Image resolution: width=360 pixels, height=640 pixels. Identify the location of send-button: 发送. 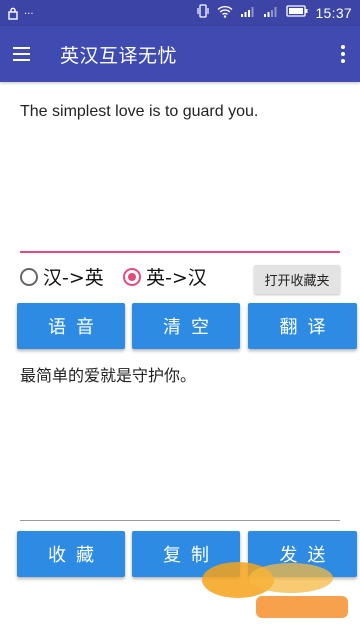
(302, 554).